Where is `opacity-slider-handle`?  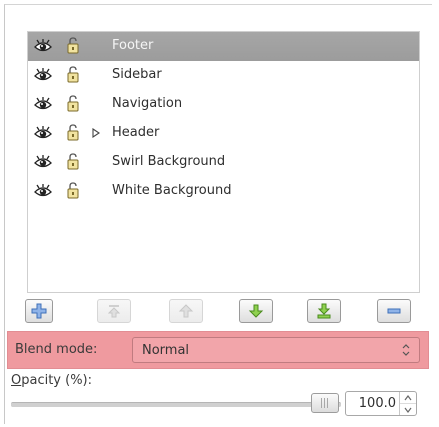 opacity-slider-handle is located at coordinates (325, 403).